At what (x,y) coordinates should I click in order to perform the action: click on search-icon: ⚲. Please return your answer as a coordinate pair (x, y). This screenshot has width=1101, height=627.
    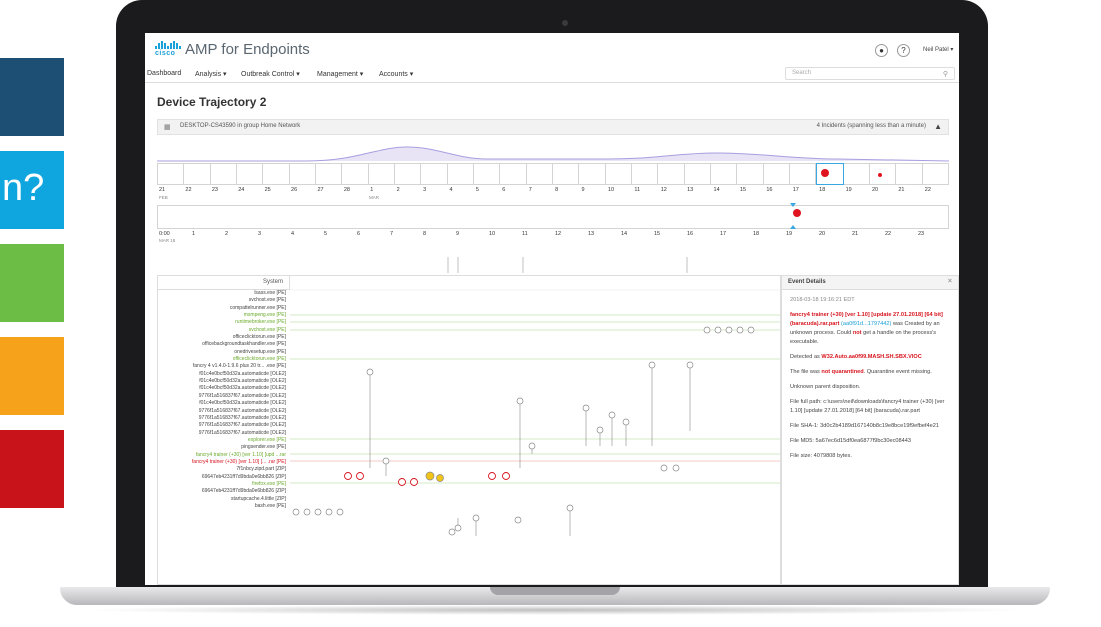
    Looking at the image, I should click on (945, 74).